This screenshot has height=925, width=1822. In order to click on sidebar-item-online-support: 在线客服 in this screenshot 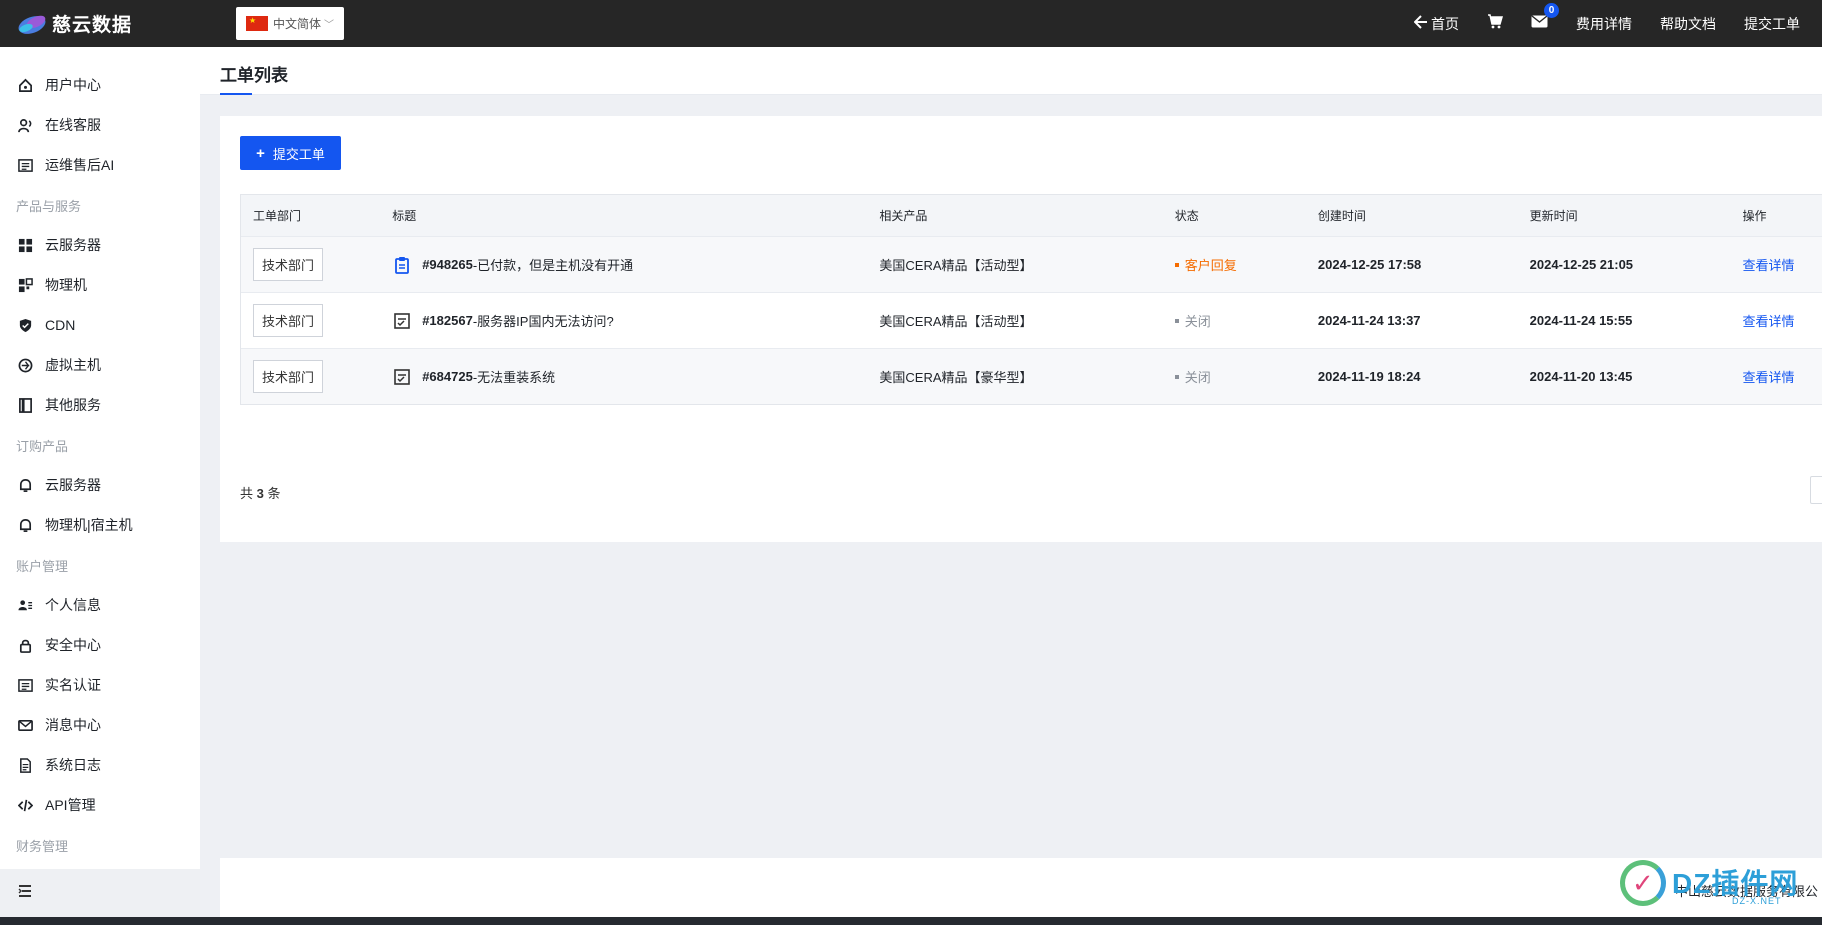, I will do `click(100, 125)`.